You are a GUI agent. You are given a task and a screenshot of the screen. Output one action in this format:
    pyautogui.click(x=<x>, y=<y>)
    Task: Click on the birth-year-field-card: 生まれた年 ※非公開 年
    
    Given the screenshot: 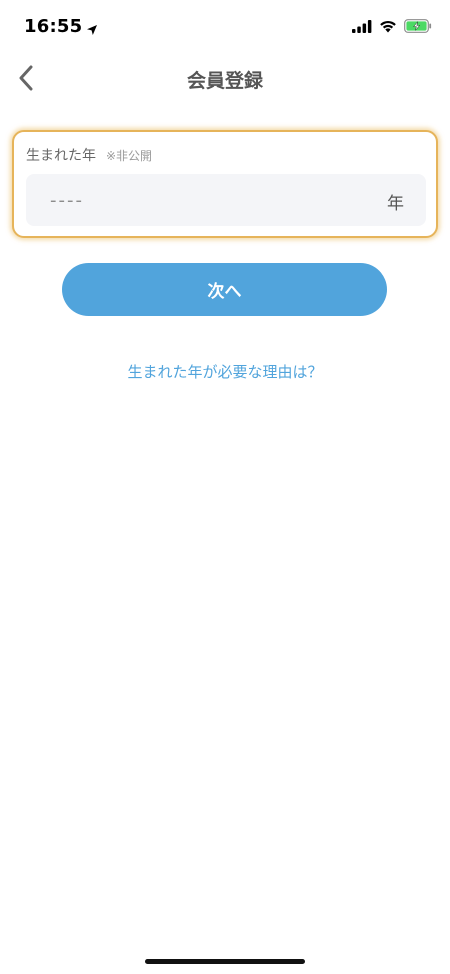 What is the action you would take?
    pyautogui.click(x=225, y=184)
    